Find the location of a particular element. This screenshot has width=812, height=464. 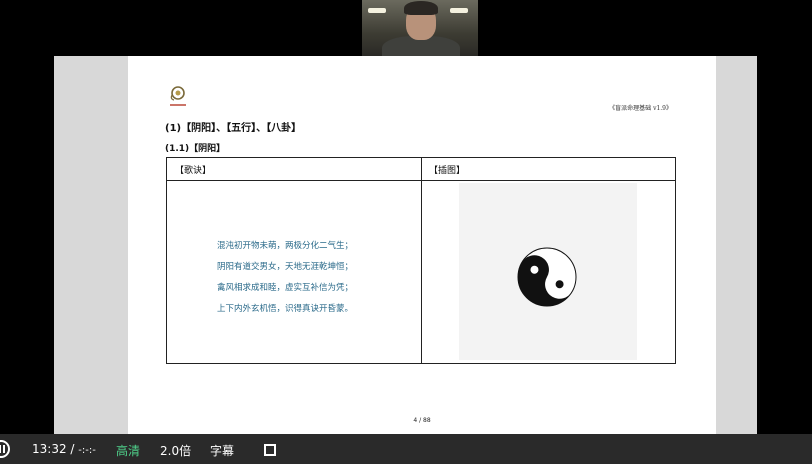

pause-button is located at coordinates (5, 449).